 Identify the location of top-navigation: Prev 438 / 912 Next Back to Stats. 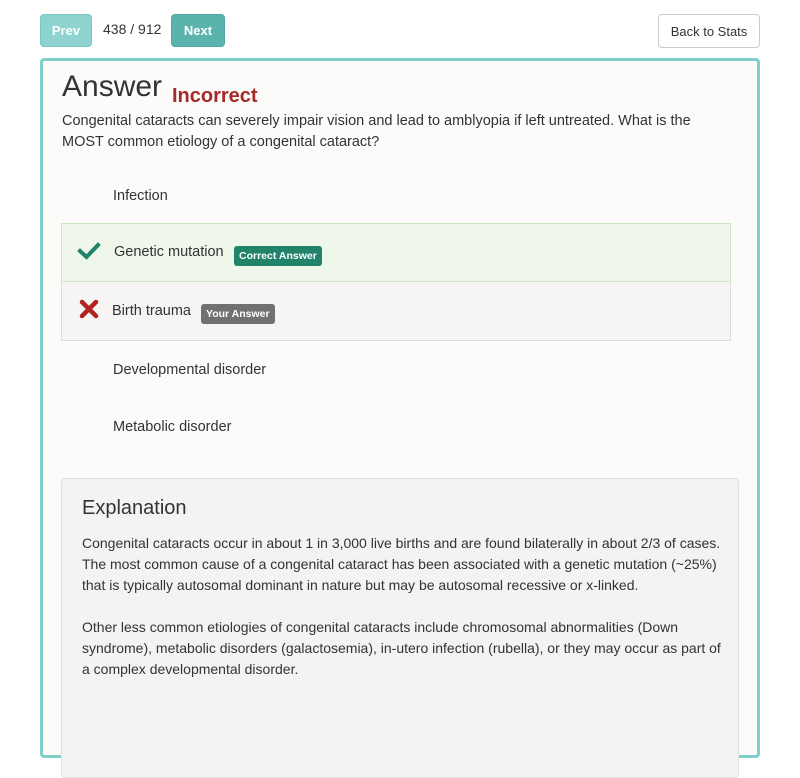
(400, 29).